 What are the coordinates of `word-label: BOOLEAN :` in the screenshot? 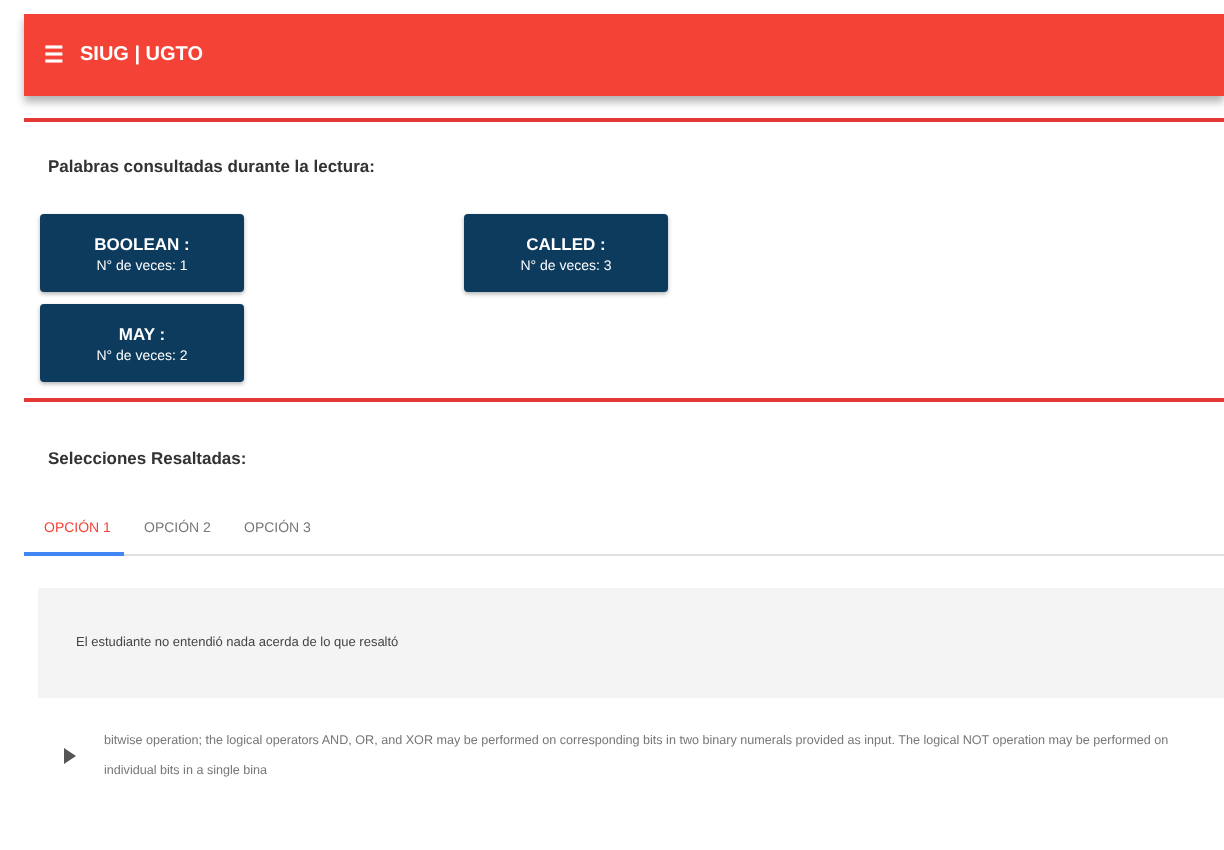 It's located at (142, 243).